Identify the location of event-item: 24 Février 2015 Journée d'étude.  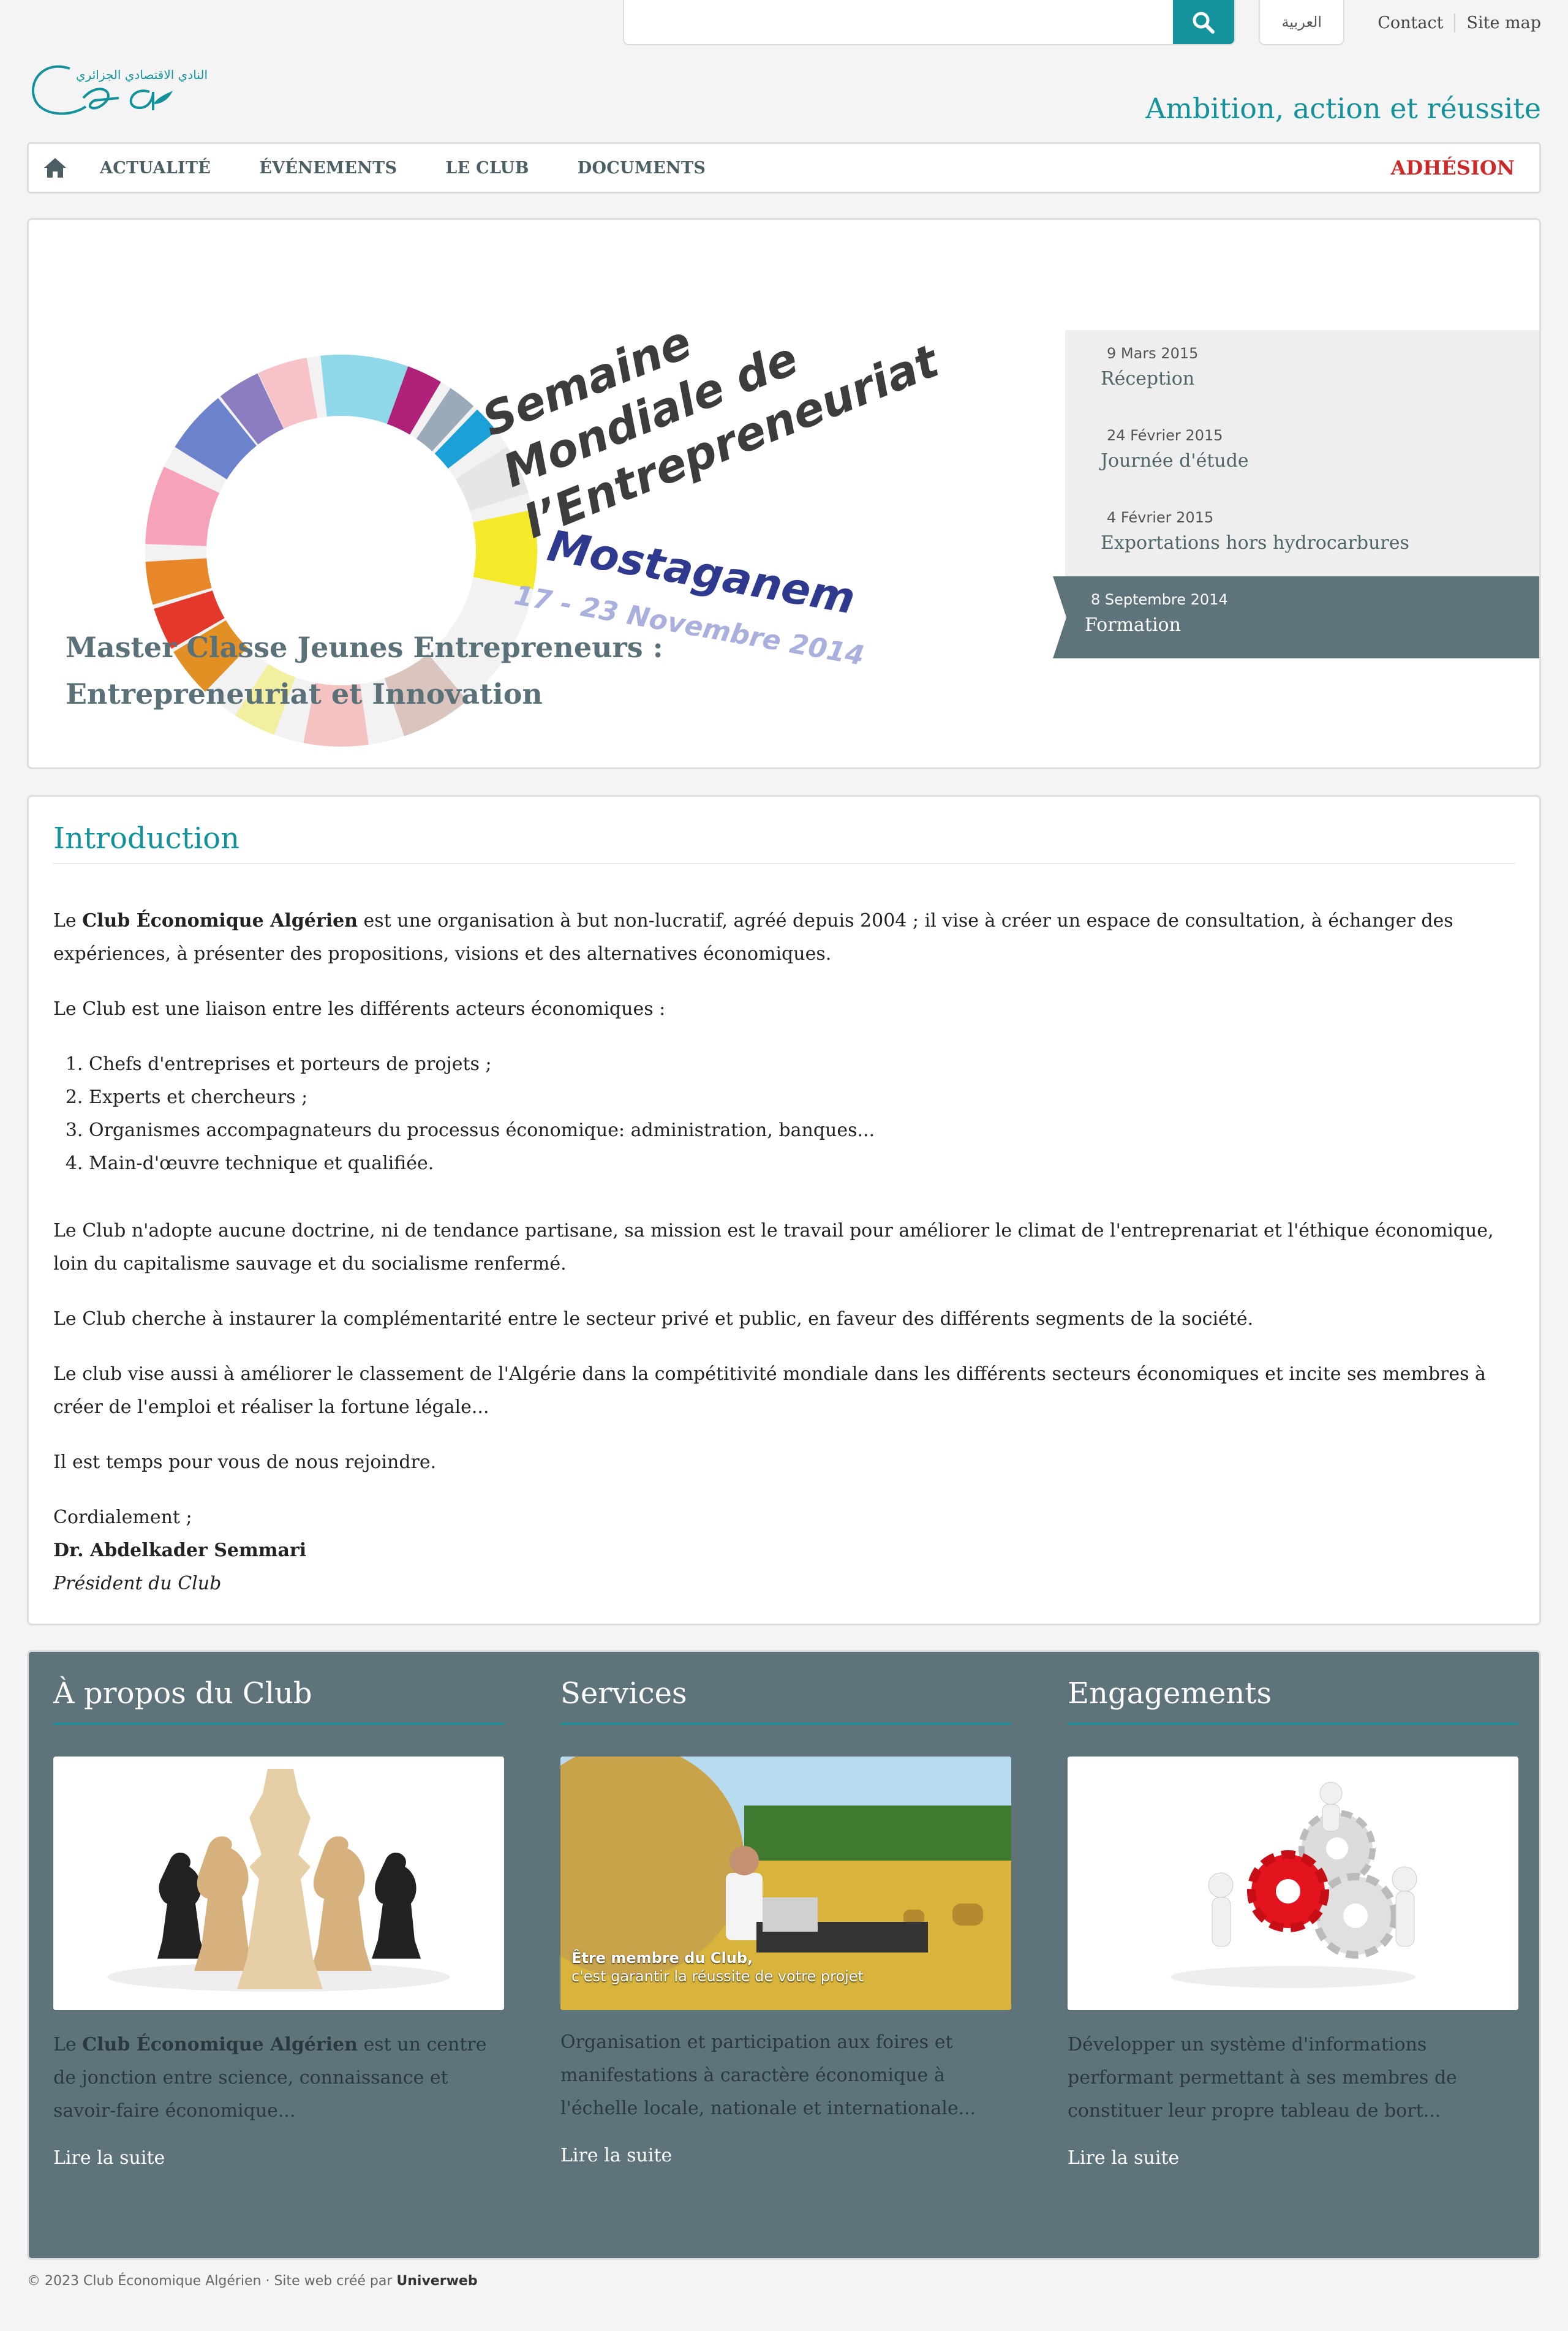
(1302, 453).